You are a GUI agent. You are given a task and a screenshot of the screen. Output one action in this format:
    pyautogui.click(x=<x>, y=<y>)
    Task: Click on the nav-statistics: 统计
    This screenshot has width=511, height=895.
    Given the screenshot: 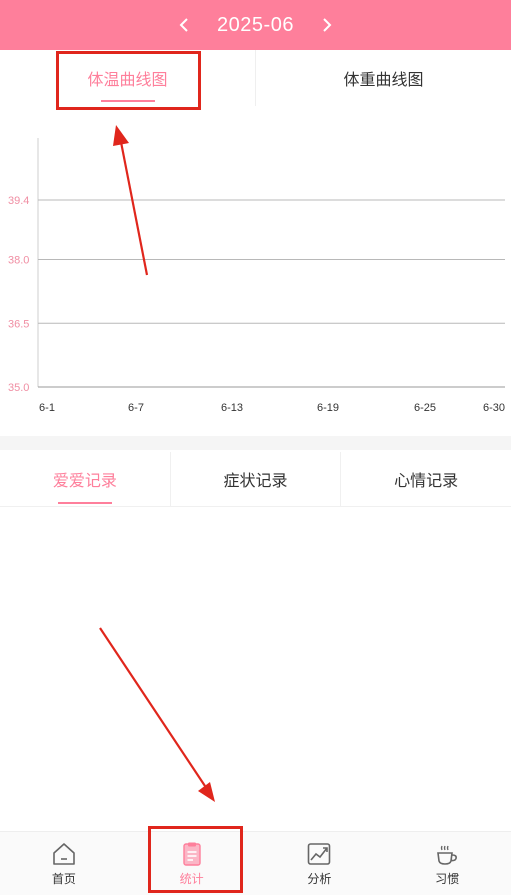 What is the action you would take?
    pyautogui.click(x=192, y=863)
    